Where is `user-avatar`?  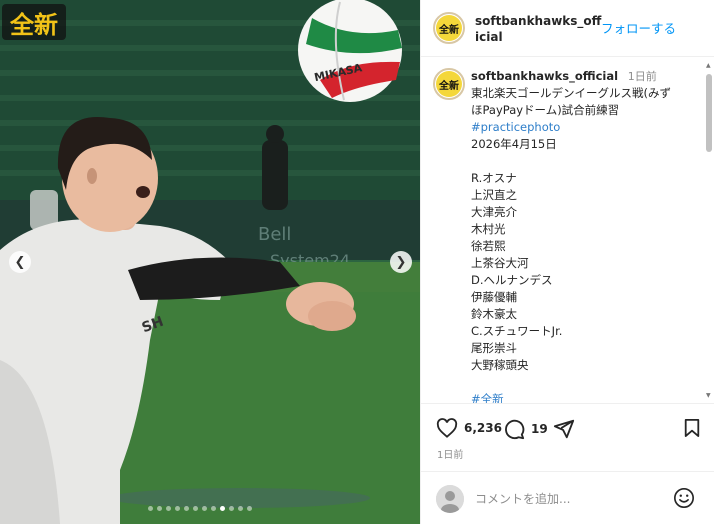 user-avatar is located at coordinates (450, 499).